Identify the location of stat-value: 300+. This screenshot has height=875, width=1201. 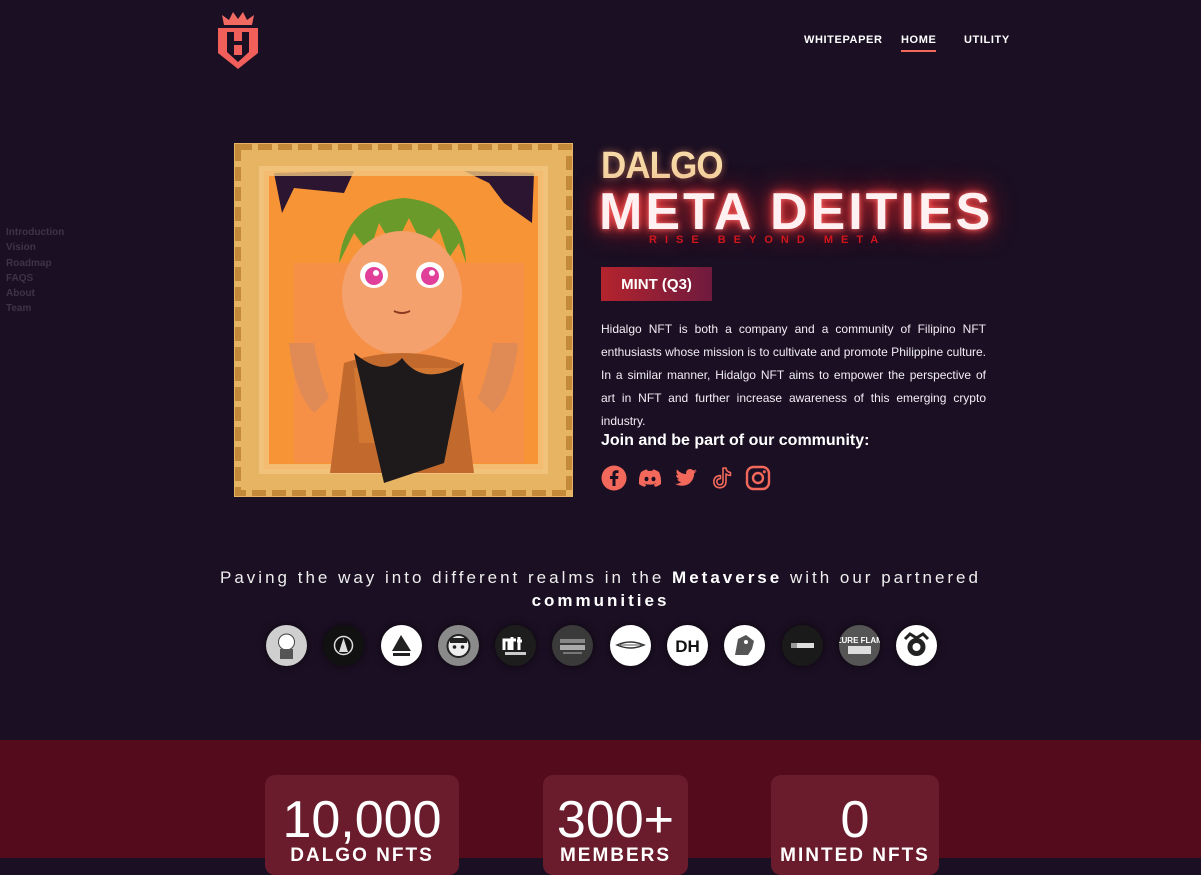
(615, 820).